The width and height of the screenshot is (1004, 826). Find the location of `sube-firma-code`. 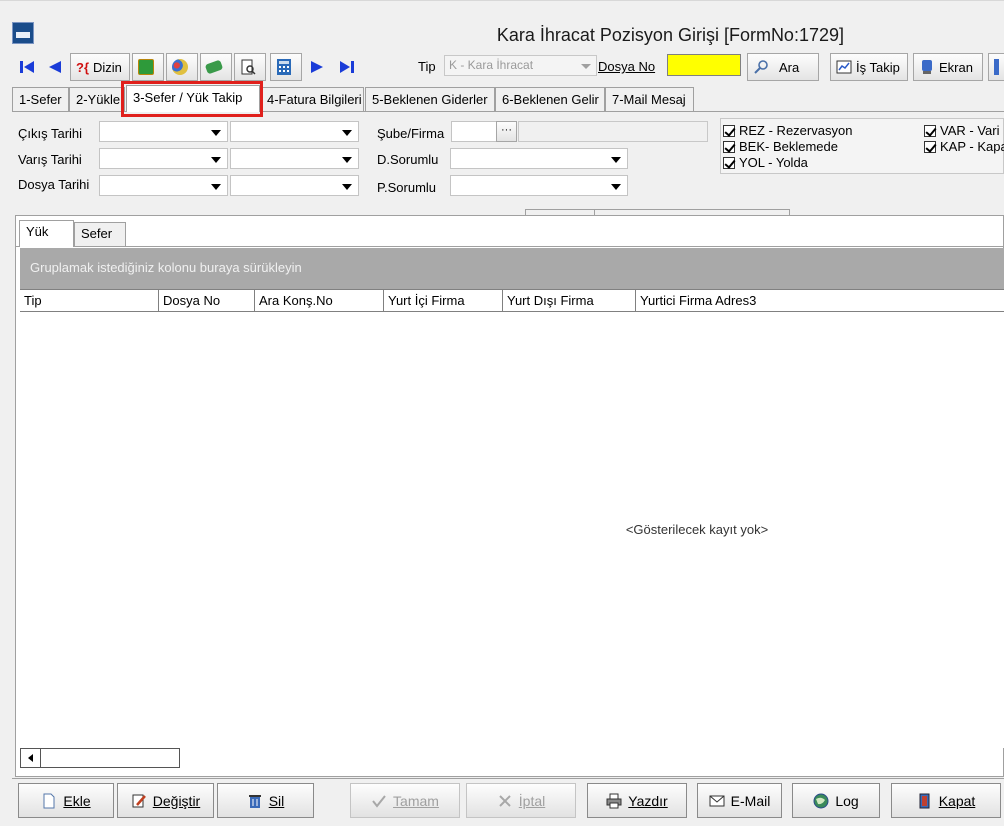

sube-firma-code is located at coordinates (474, 131).